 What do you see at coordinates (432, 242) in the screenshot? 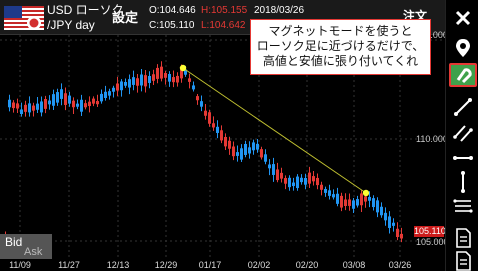
I see `price-tick: 105.000` at bounding box center [432, 242].